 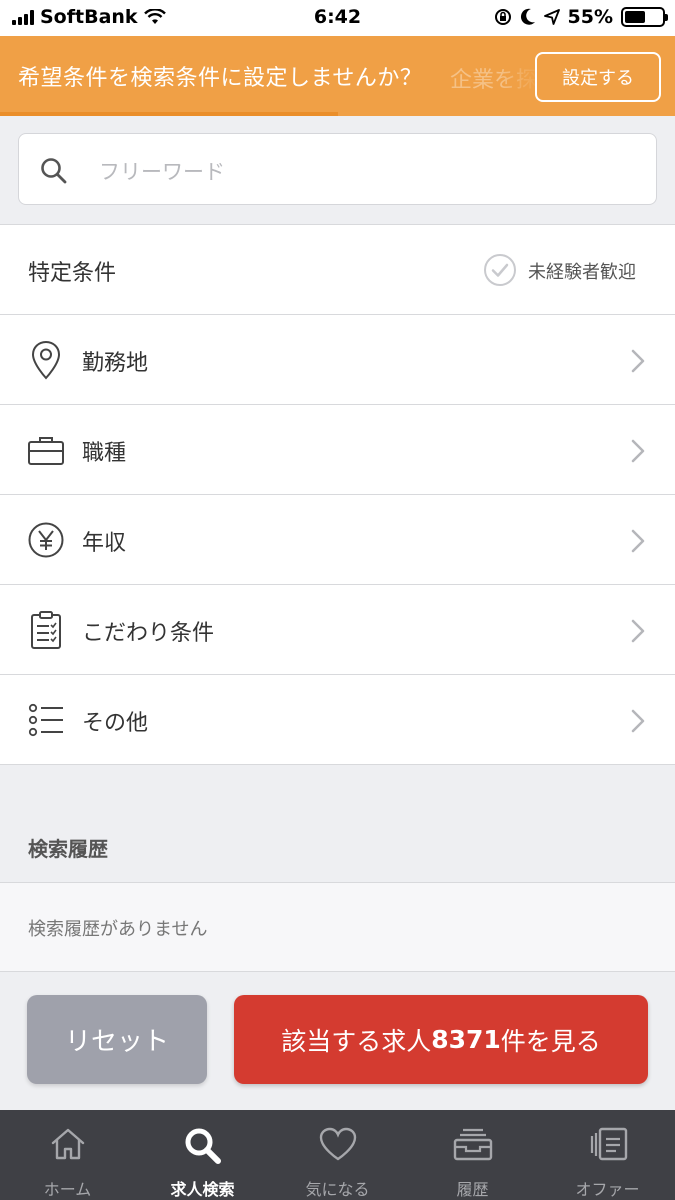 I want to click on list-icon, so click(x=46, y=720).